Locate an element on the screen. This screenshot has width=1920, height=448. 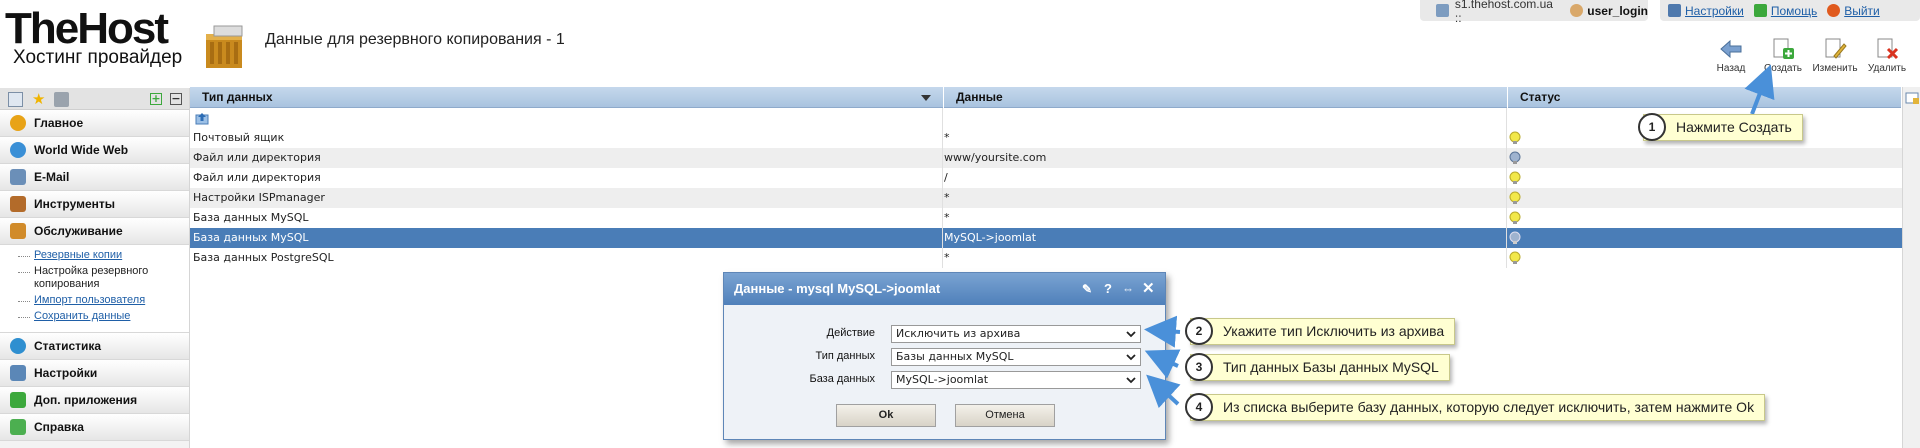
callout-number: 3 is located at coordinates (1199, 367).